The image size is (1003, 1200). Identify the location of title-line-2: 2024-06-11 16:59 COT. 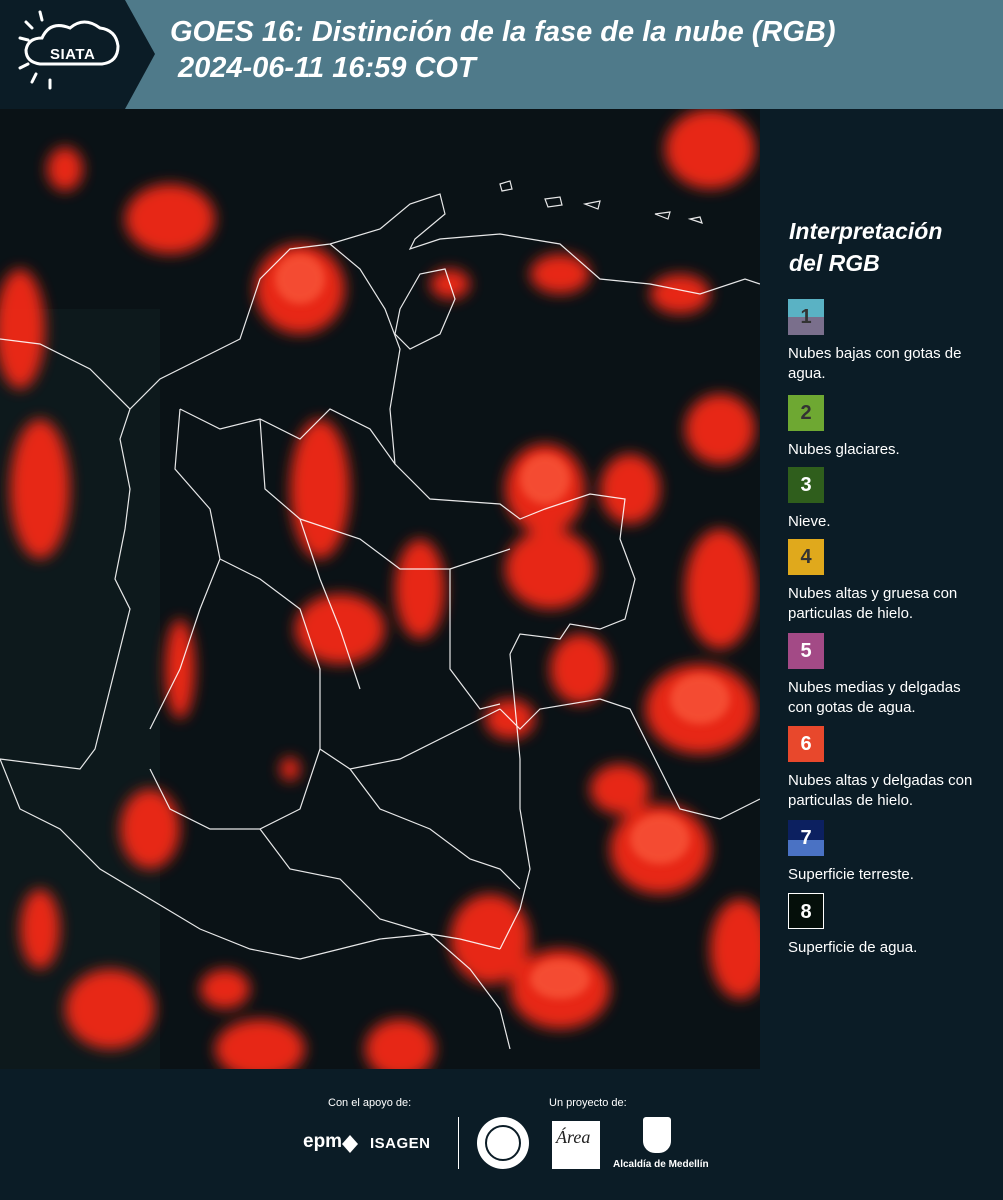
(327, 68).